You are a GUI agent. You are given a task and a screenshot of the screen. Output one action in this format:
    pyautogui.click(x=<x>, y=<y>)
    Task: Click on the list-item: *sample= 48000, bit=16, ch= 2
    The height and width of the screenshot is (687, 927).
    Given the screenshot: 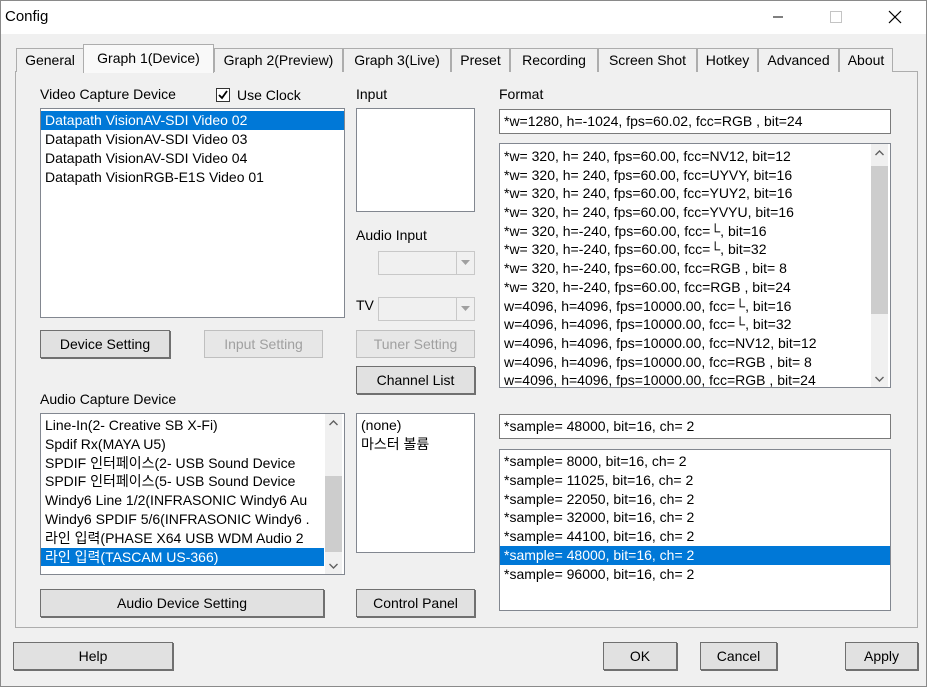 What is the action you would take?
    pyautogui.click(x=695, y=555)
    